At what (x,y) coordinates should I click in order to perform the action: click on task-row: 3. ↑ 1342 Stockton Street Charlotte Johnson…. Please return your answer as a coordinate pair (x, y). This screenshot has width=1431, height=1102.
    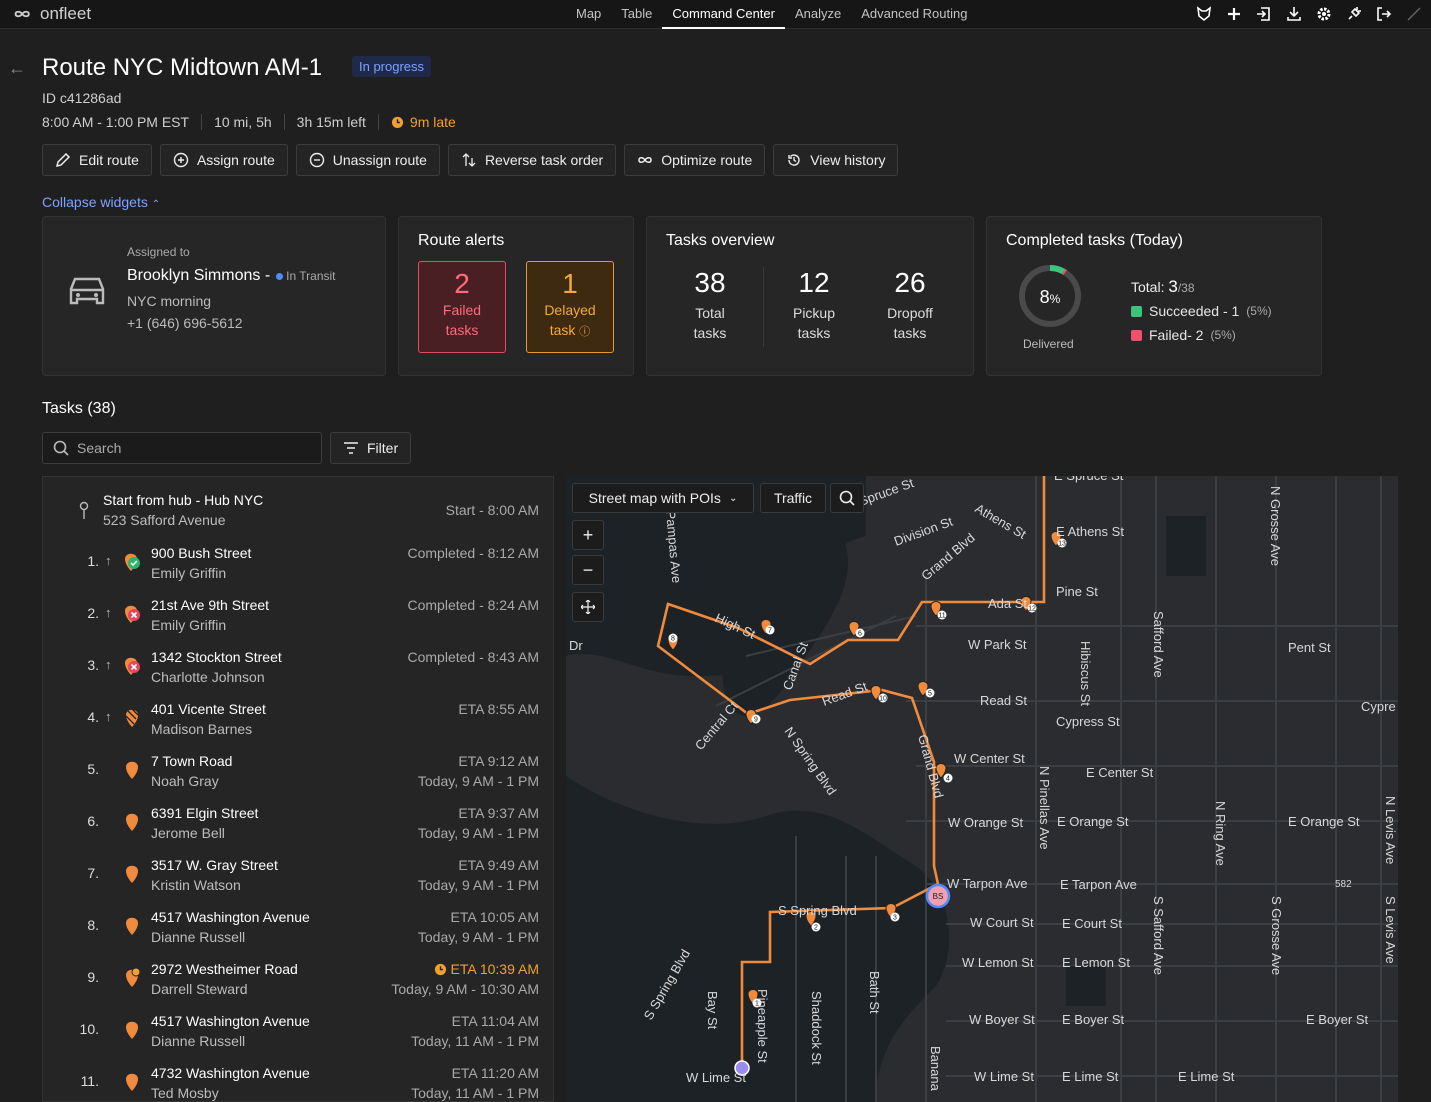
    Looking at the image, I should click on (298, 667).